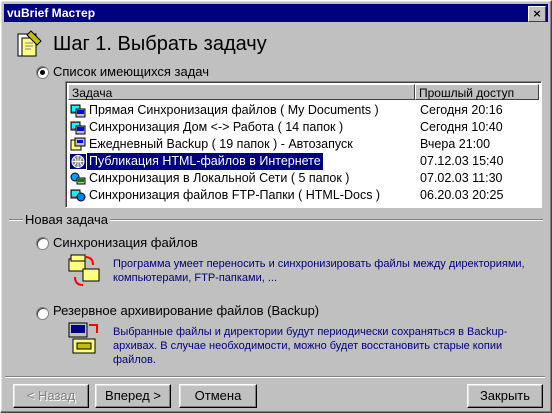 This screenshot has height=413, width=552. I want to click on close-window-button: ×, so click(537, 14).